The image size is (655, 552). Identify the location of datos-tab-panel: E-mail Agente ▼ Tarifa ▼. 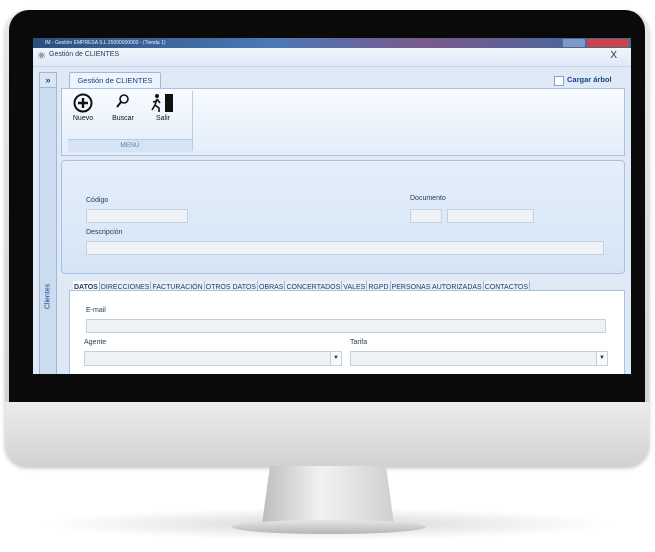
(347, 332).